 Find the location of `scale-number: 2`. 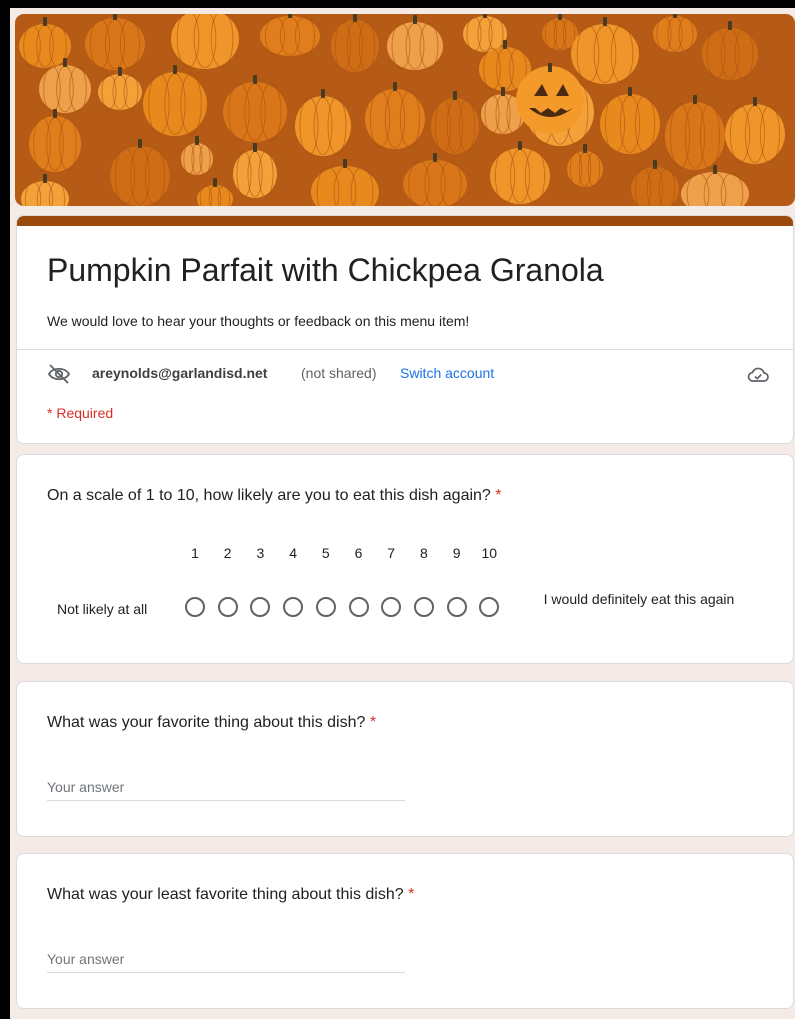

scale-number: 2 is located at coordinates (227, 553).